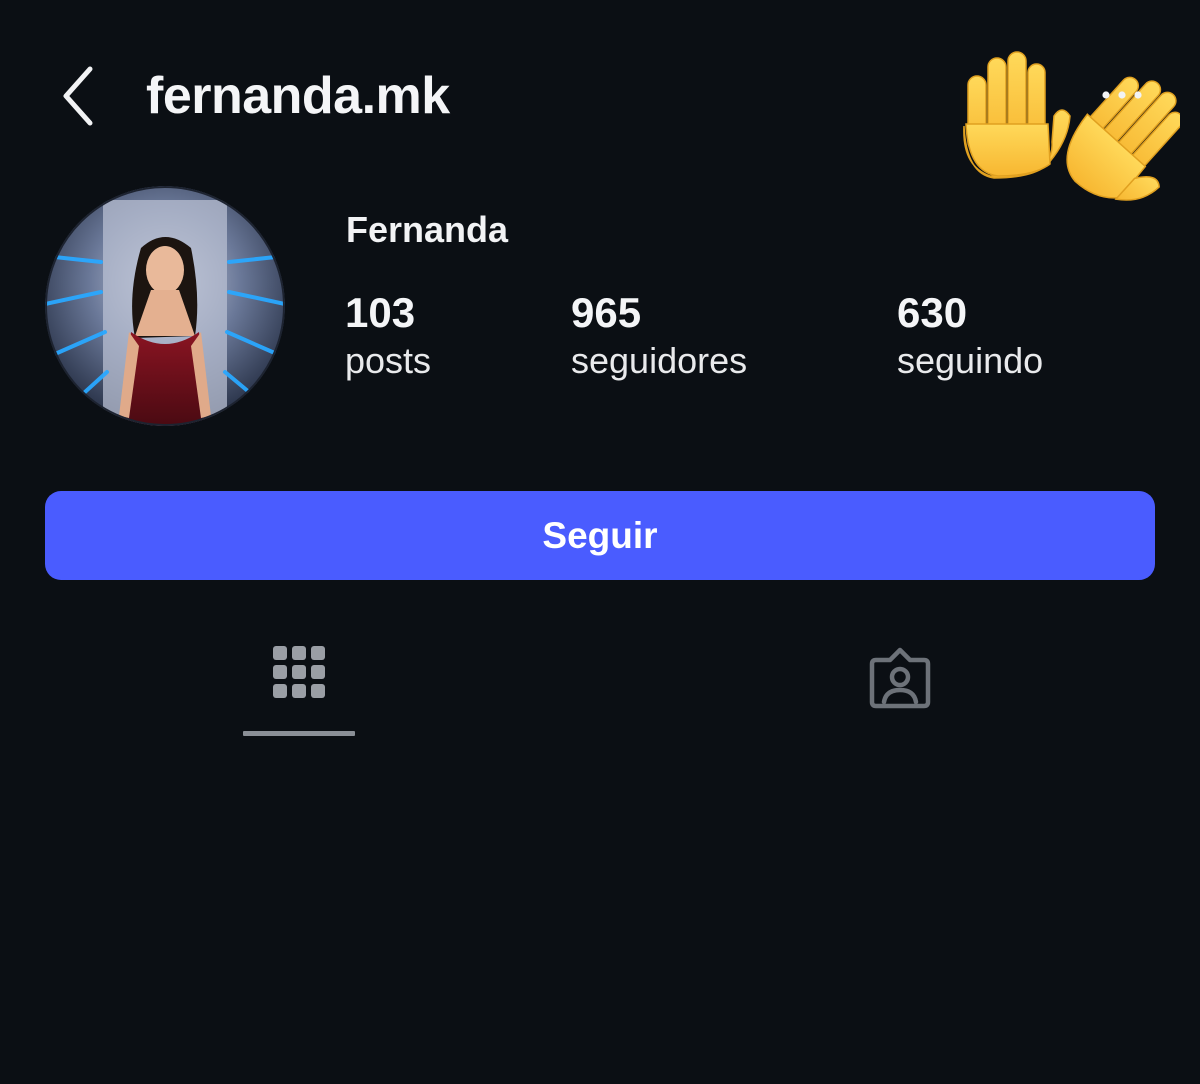 Image resolution: width=1200 pixels, height=1084 pixels. I want to click on tab-posts-grid, so click(299, 685).